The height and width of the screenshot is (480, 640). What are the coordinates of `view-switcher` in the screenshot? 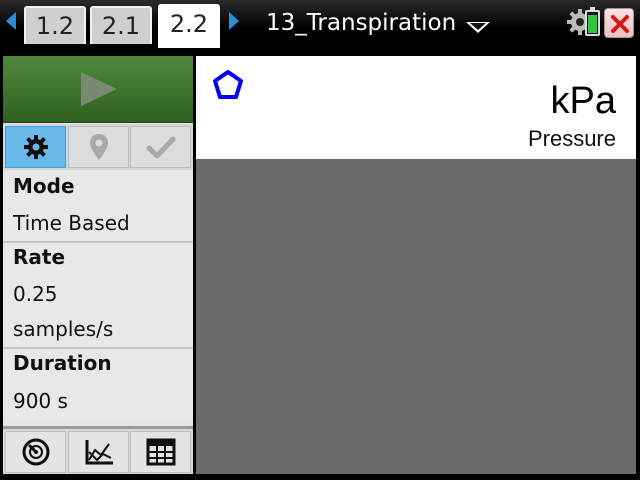 It's located at (98, 450).